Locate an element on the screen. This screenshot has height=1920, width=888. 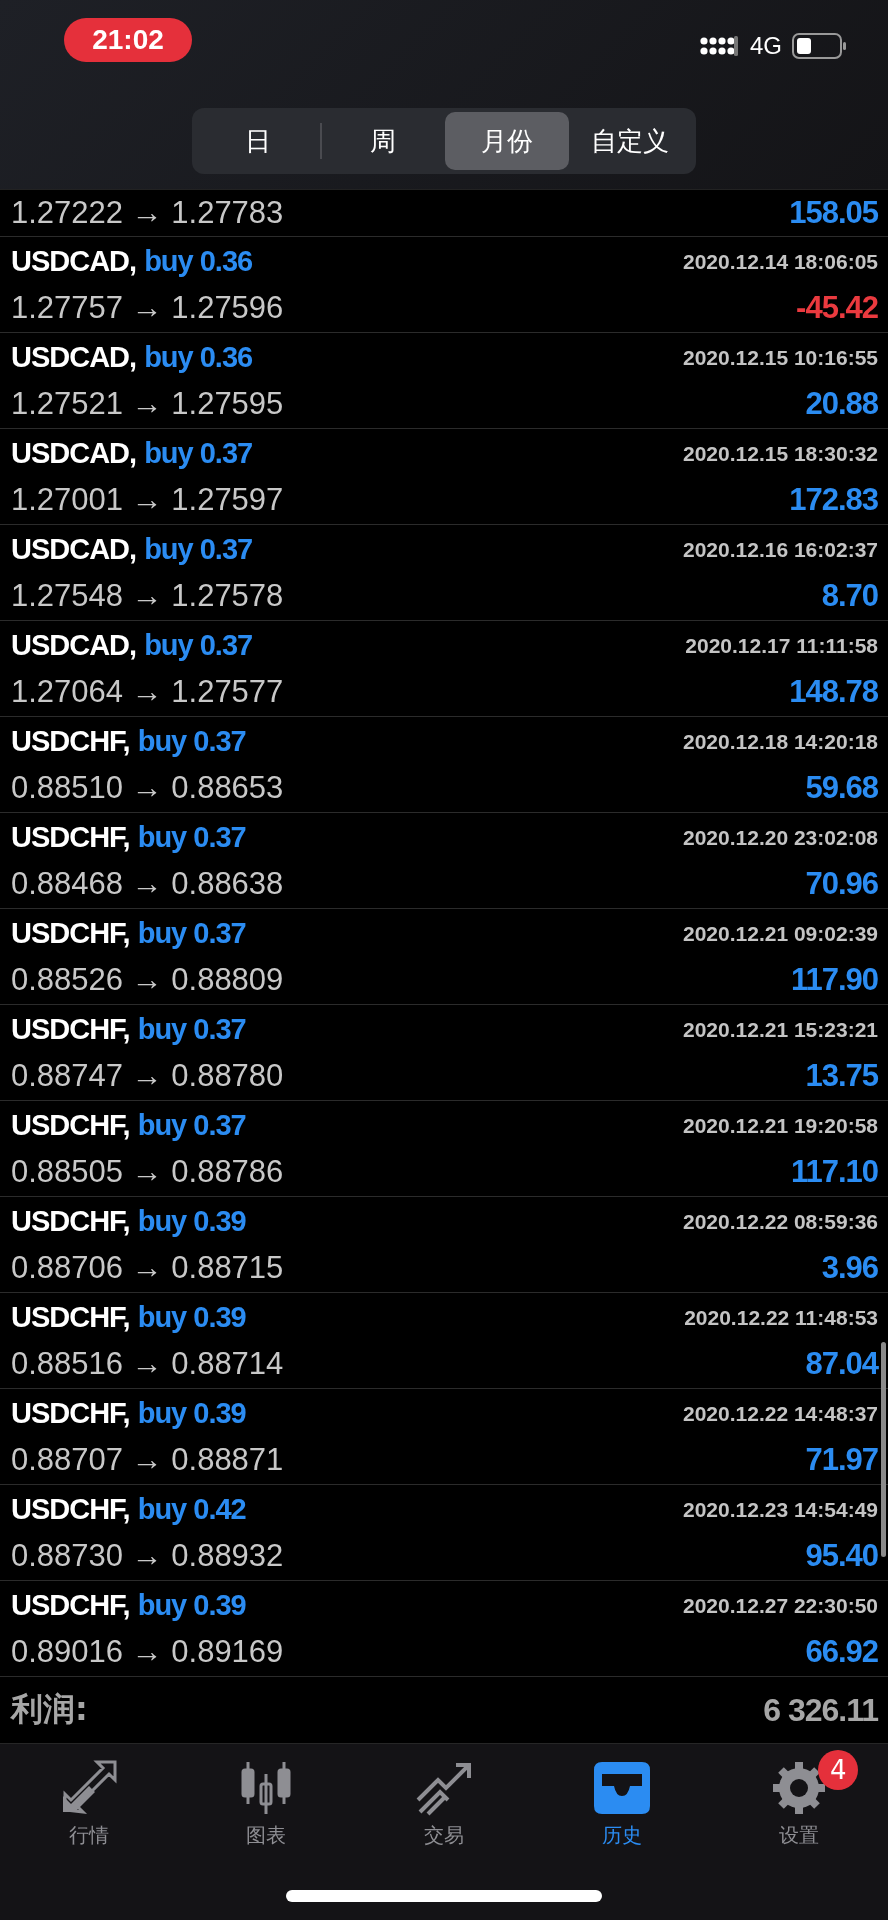
period-tab: 月份 is located at coordinates (507, 141).